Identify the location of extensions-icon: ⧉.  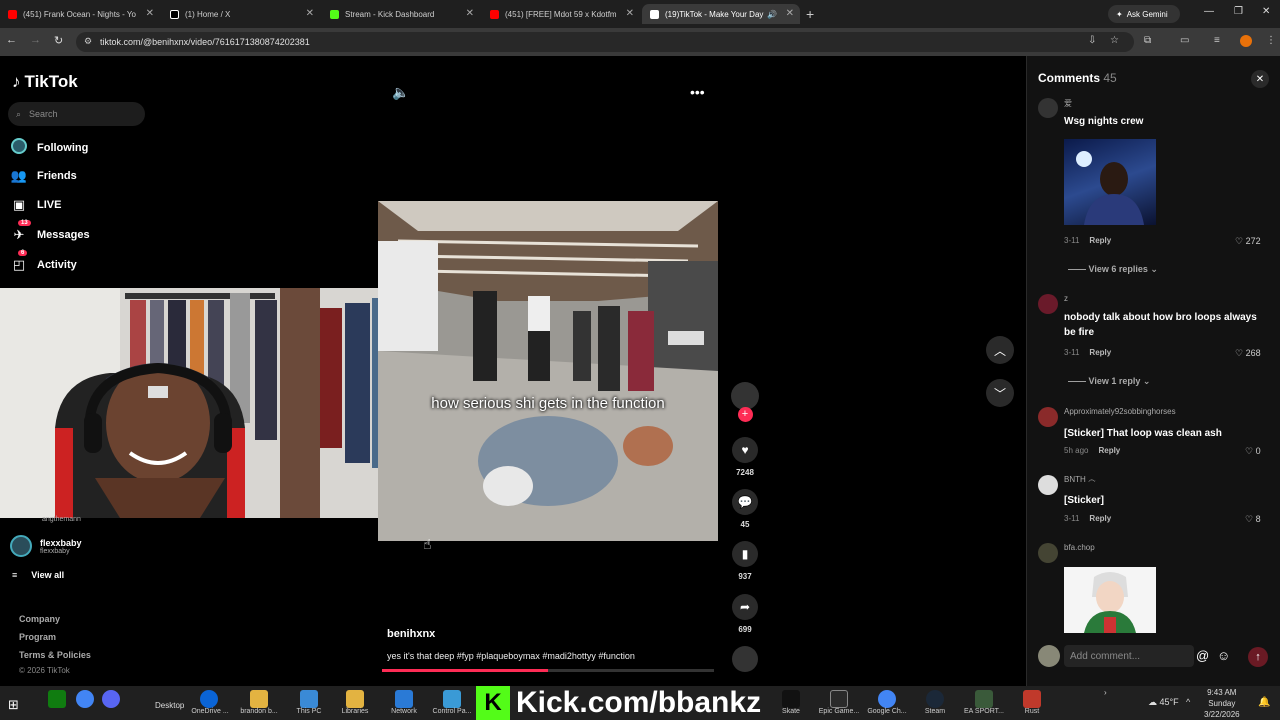
(1147, 40).